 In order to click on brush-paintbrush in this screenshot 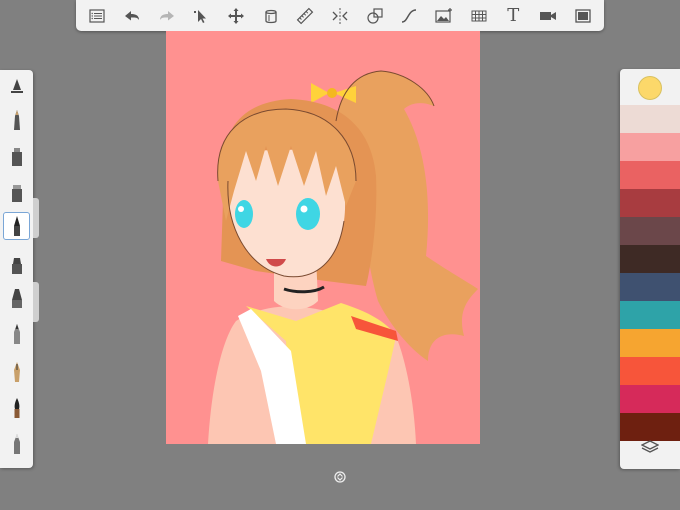, I will do `click(16, 226)`.